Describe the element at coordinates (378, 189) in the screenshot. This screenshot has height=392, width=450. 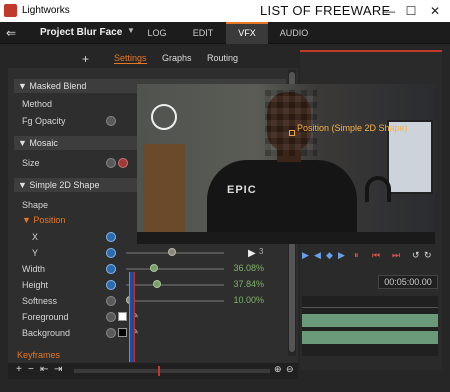
I see `video-headphones` at that location.